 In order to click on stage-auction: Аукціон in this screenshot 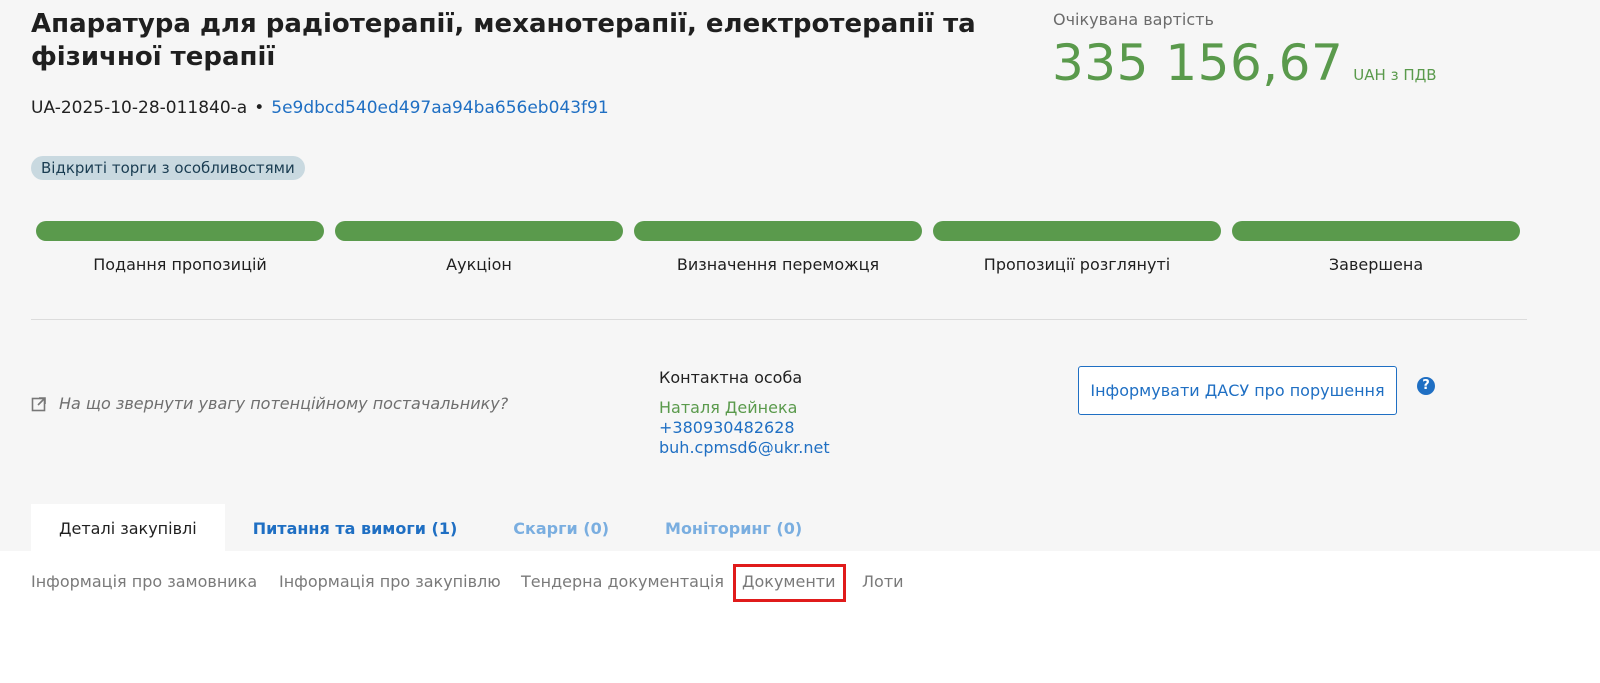, I will do `click(479, 247)`.